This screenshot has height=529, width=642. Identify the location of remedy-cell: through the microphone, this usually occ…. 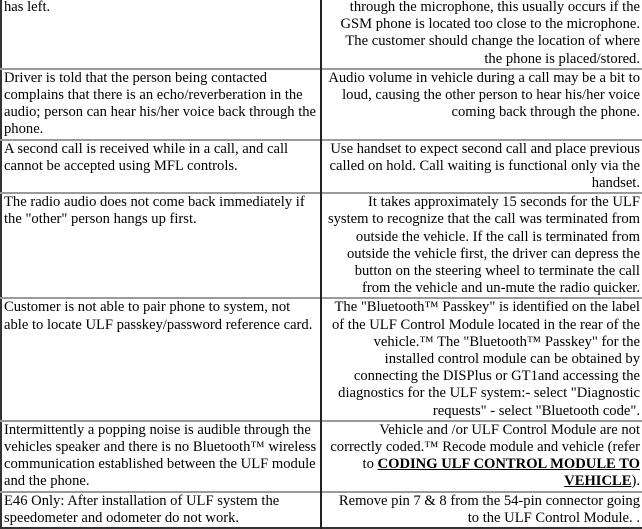
(490, 33).